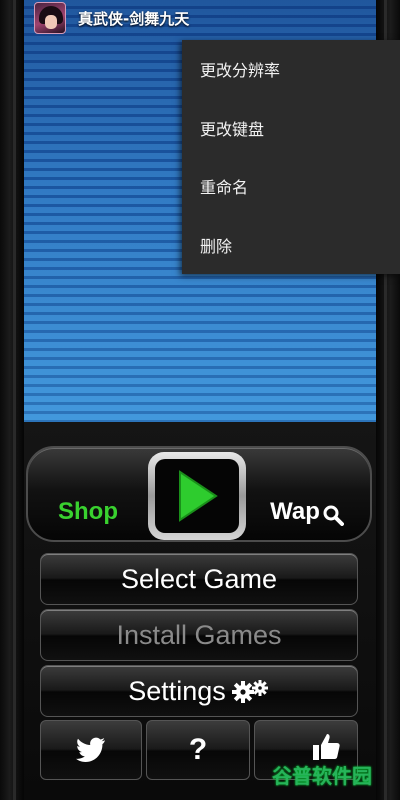 The width and height of the screenshot is (400, 800). I want to click on game-title-bar: 真武侠-剑舞九天, so click(200, 18).